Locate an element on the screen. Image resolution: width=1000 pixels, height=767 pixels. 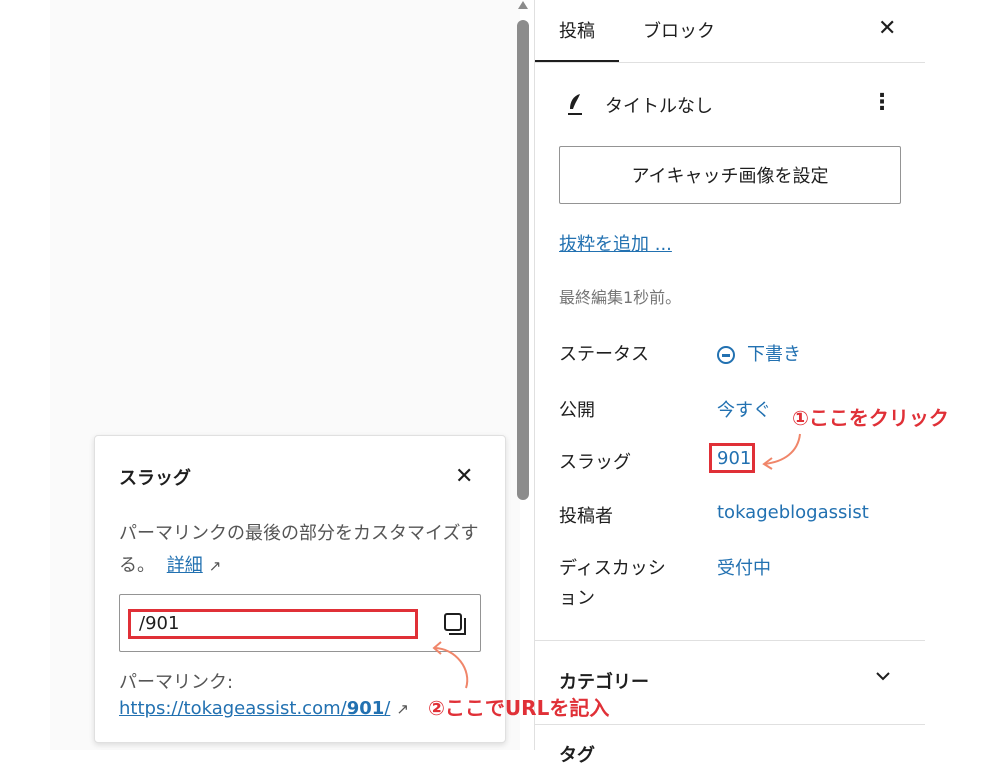
feather-icon is located at coordinates (575, 104).